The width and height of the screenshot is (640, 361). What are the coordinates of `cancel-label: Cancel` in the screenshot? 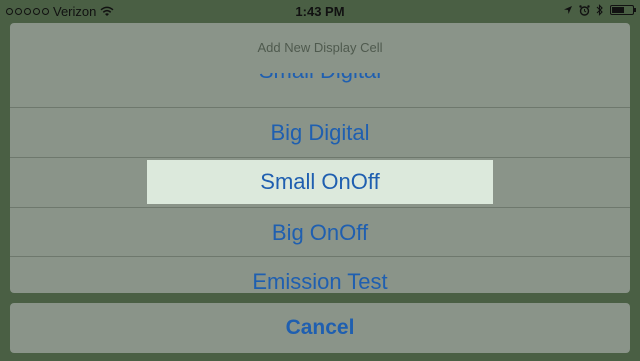 It's located at (320, 327).